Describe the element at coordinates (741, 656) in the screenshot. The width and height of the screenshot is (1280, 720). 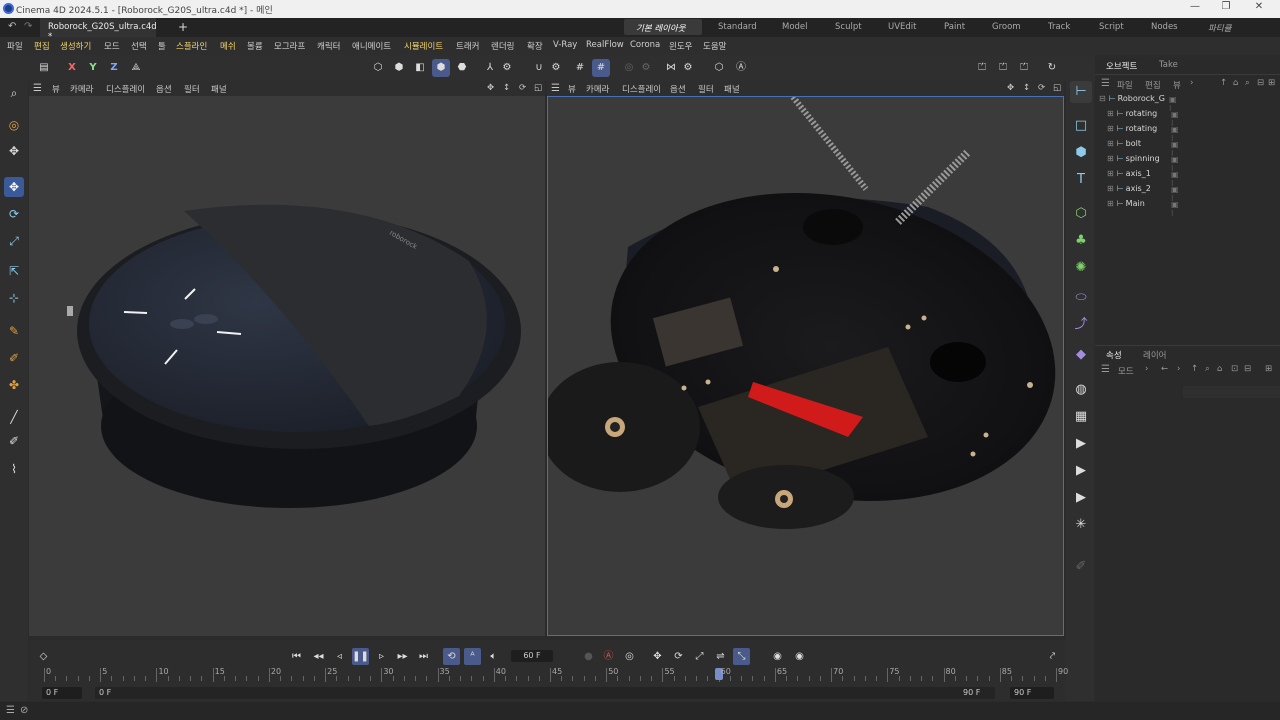
I see `point-level-icon: ⤡` at that location.